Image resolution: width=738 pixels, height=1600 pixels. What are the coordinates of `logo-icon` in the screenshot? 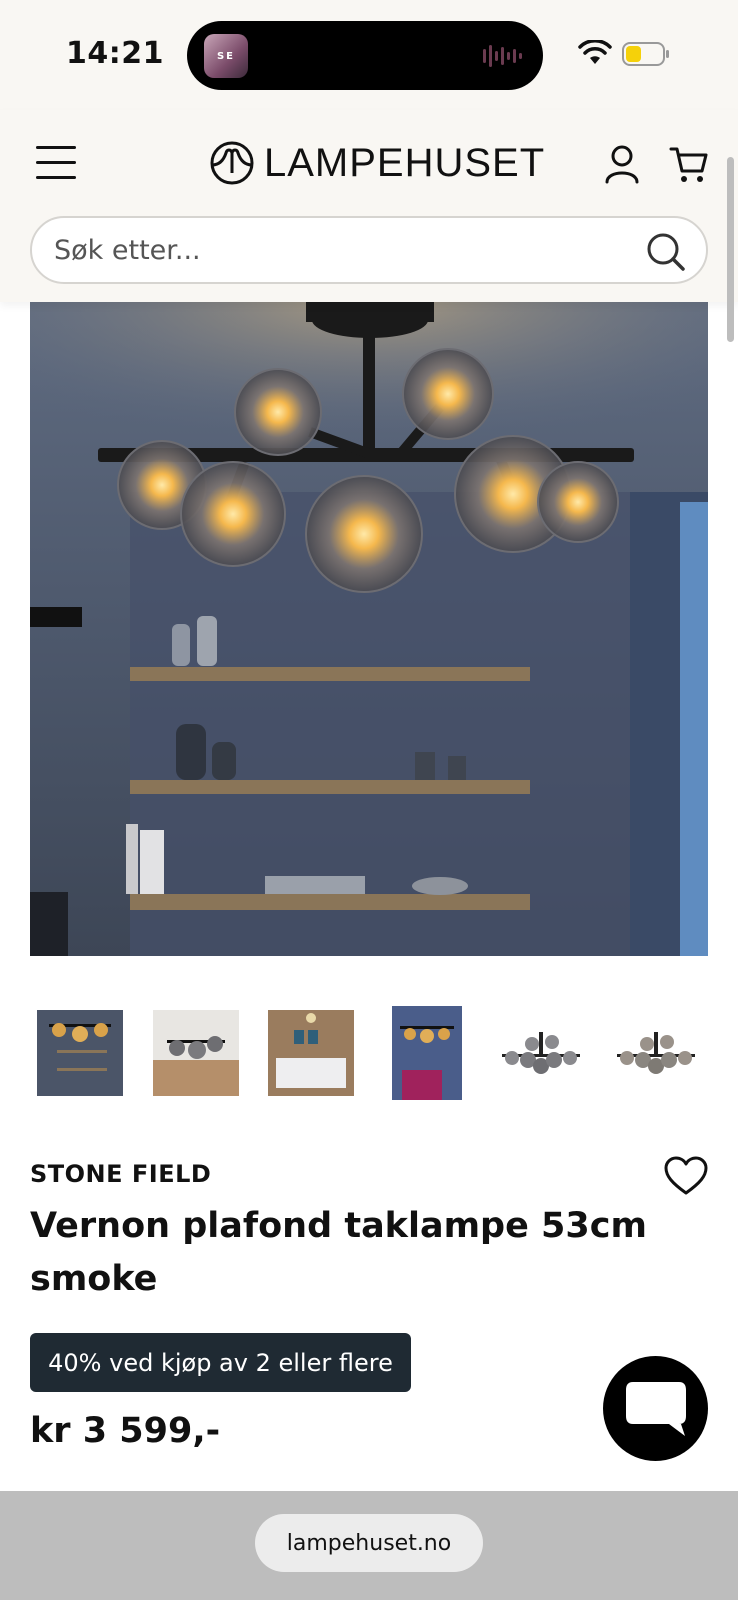 It's located at (232, 163).